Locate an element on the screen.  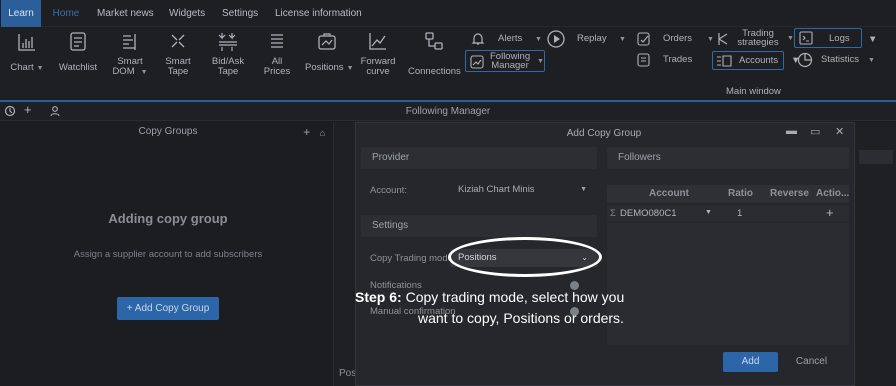
briefcase-icon is located at coordinates (327, 41).